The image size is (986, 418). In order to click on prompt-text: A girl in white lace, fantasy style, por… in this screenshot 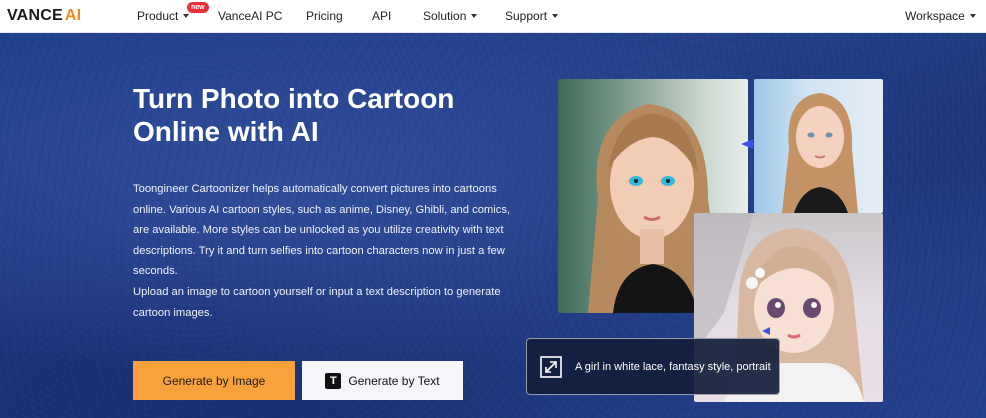, I will do `click(673, 366)`.